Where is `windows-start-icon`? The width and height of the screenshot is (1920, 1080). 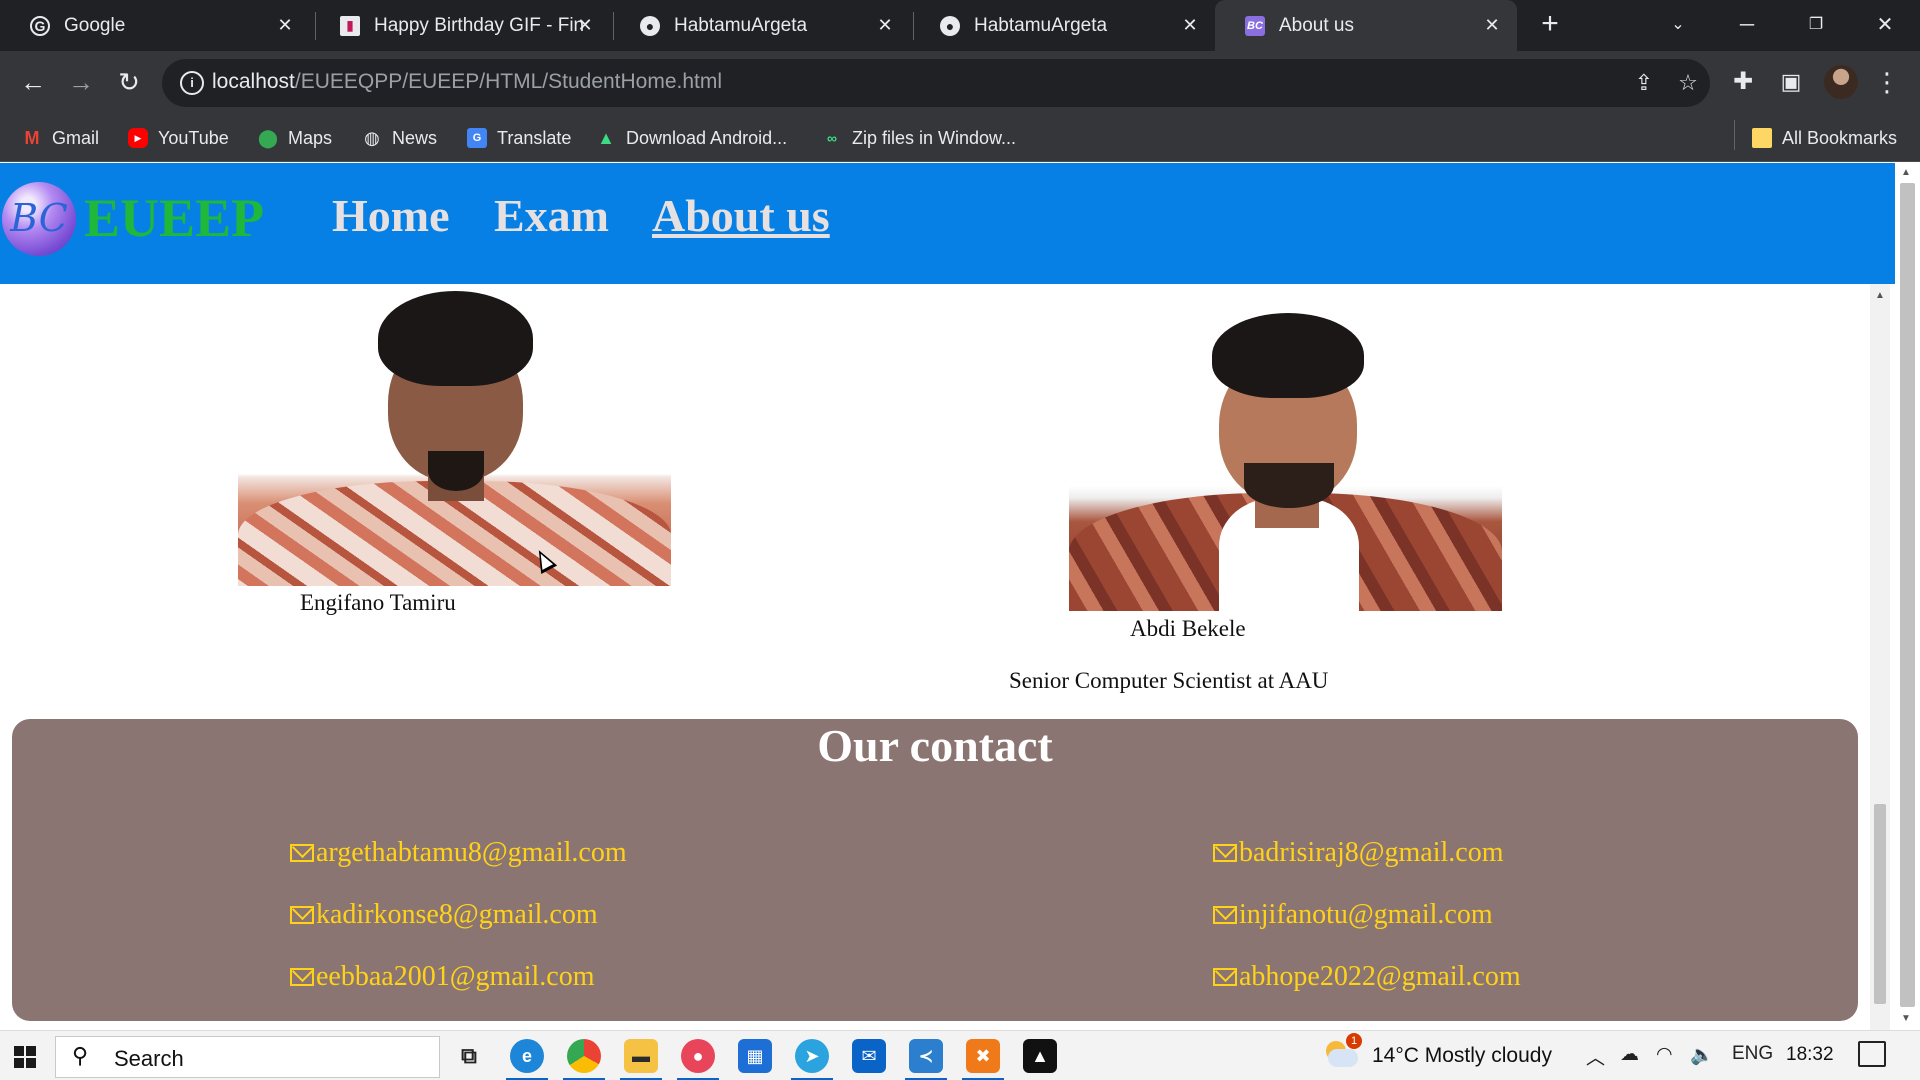
windows-start-icon is located at coordinates (25, 1057).